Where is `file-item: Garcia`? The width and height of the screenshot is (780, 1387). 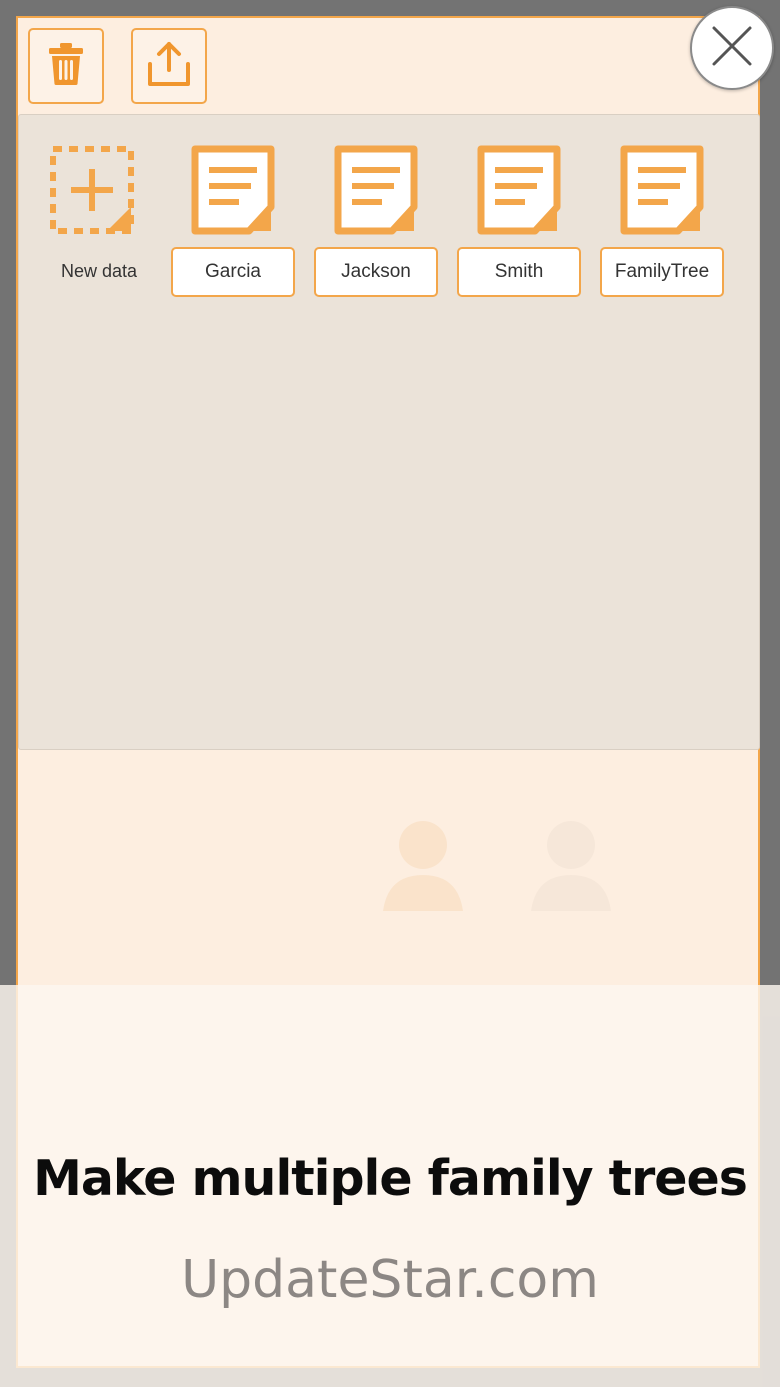 file-item: Garcia is located at coordinates (233, 221).